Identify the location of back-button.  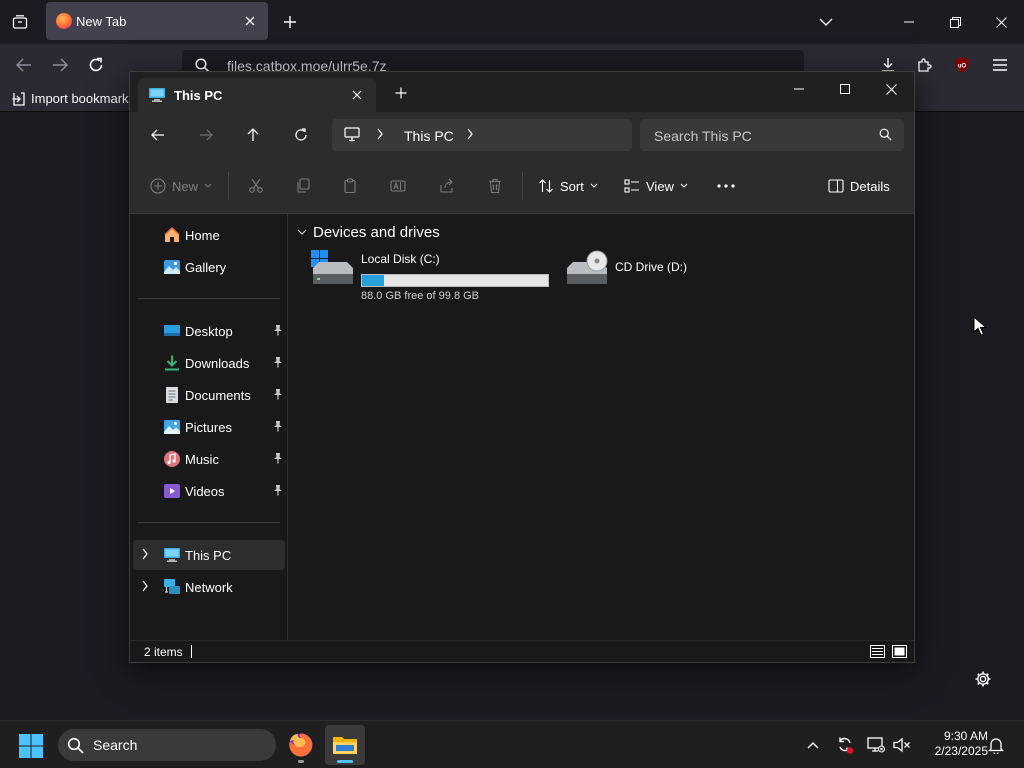
(24, 65).